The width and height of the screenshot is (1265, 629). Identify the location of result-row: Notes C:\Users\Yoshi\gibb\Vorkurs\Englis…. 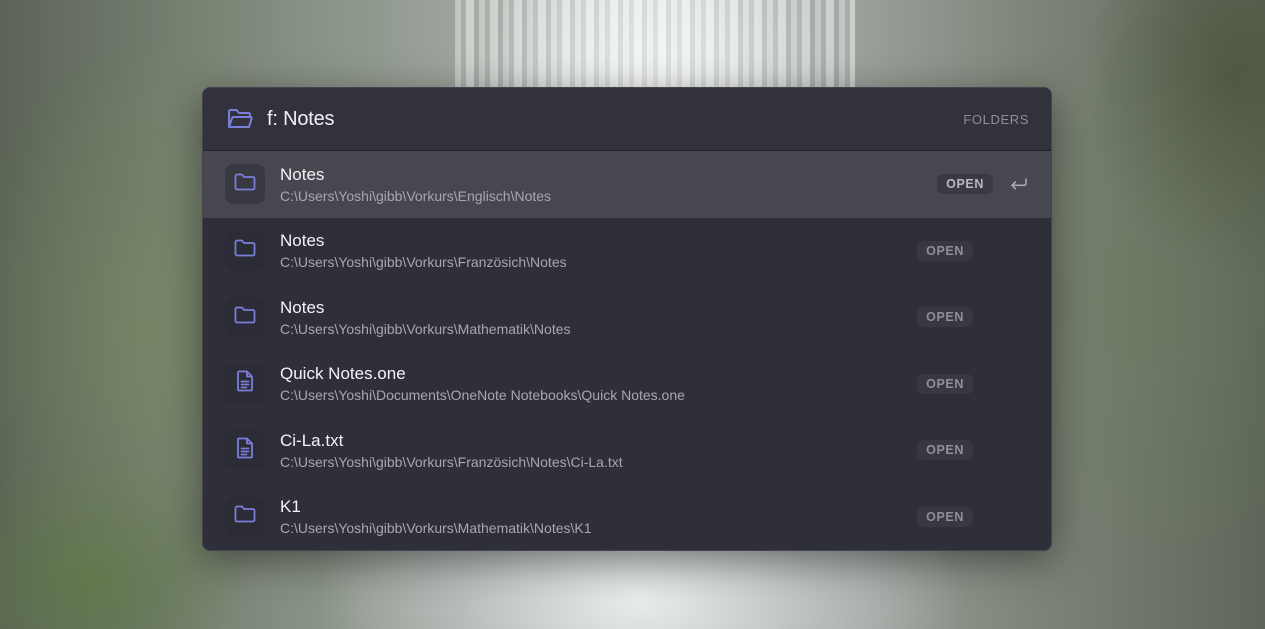
(627, 184).